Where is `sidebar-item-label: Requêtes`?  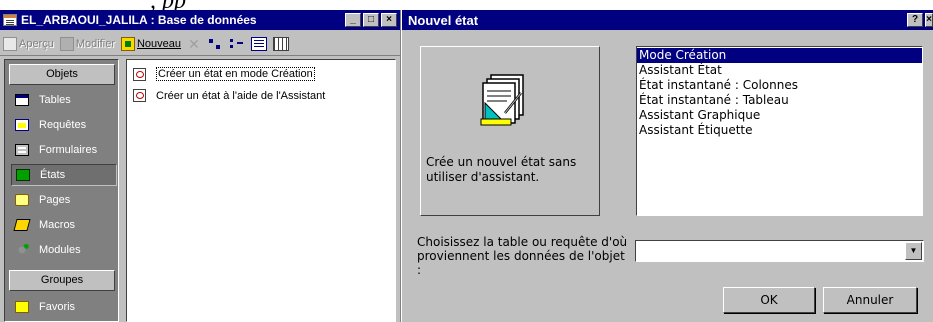 sidebar-item-label: Requêtes is located at coordinates (63, 125).